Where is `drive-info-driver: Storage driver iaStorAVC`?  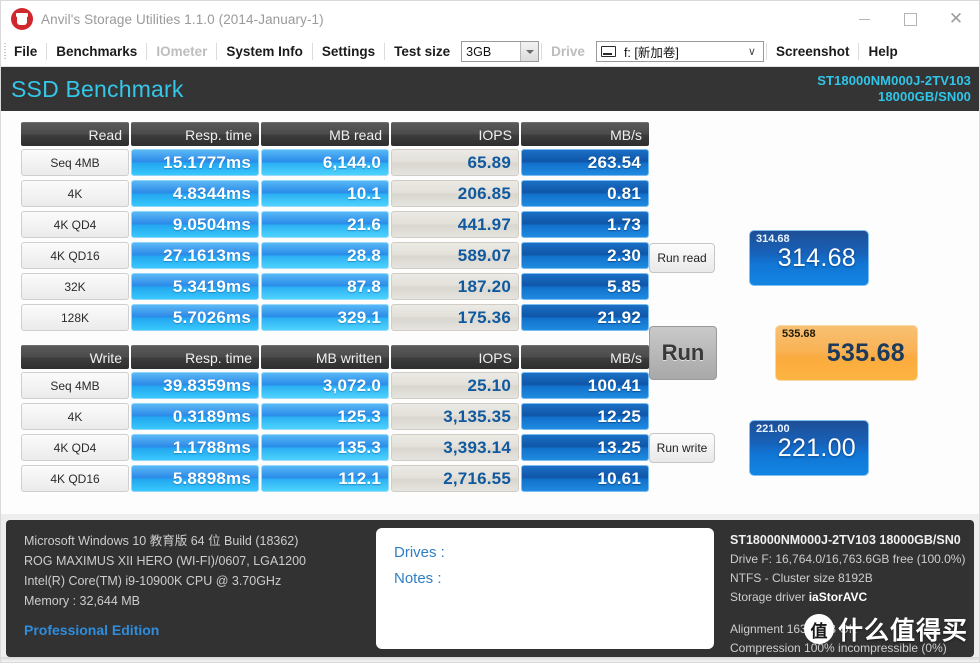 drive-info-driver: Storage driver iaStorAVC is located at coordinates (852, 597).